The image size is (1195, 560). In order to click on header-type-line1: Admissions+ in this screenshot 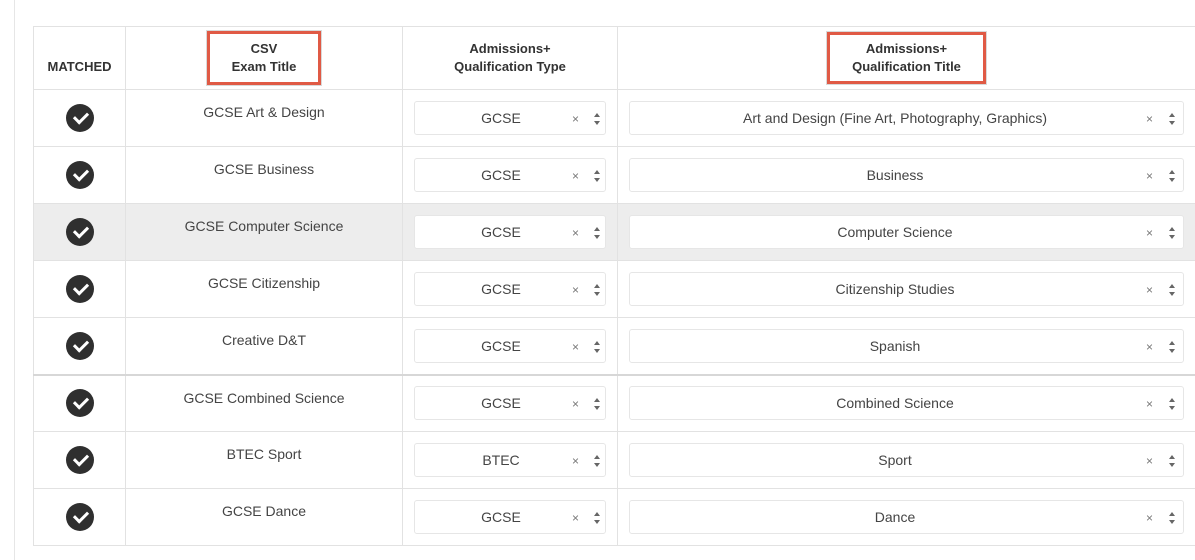, I will do `click(510, 48)`.